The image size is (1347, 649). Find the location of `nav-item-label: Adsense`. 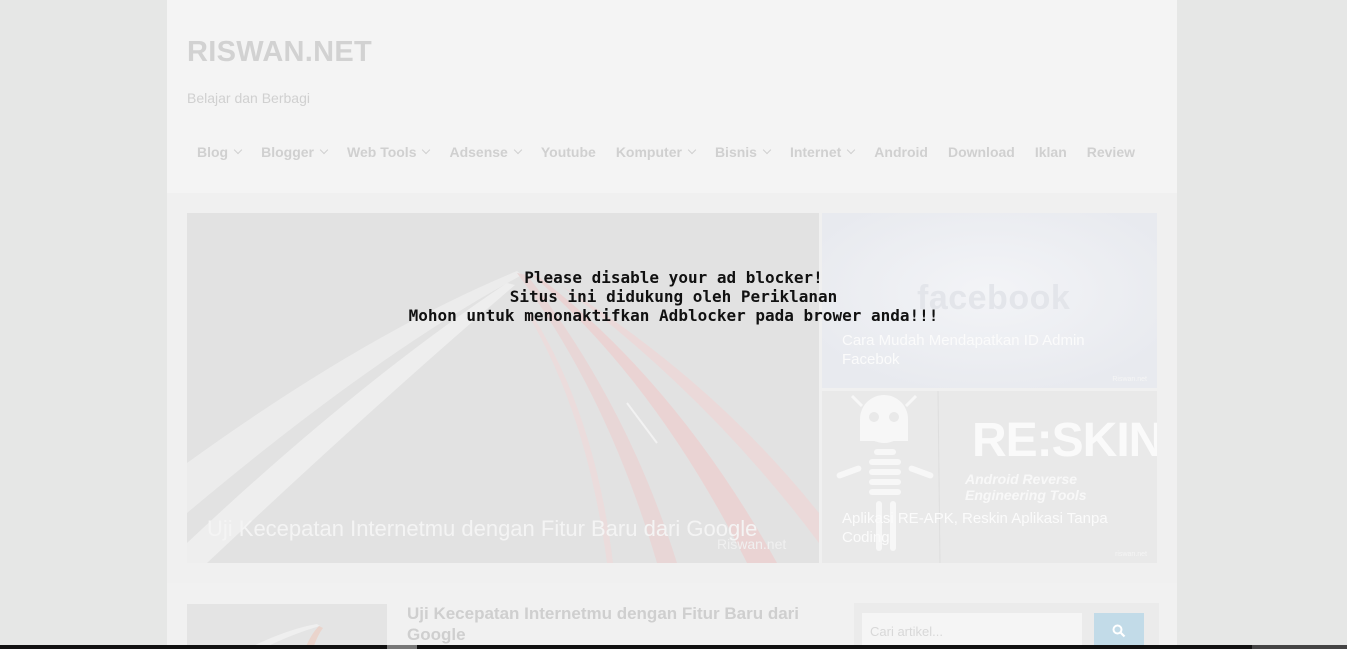

nav-item-label: Adsense is located at coordinates (478, 152).